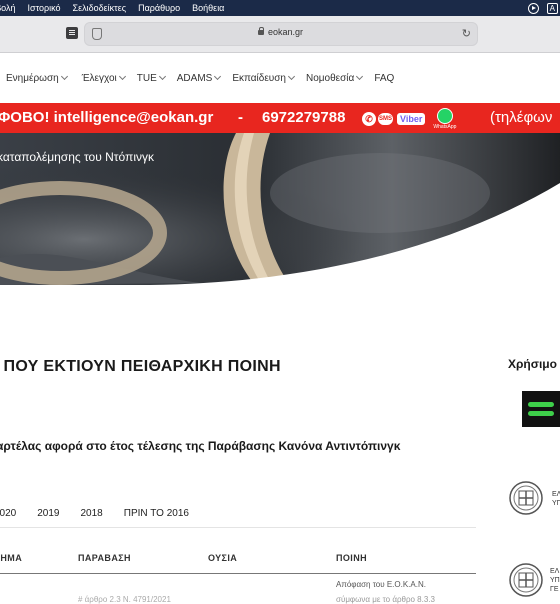  I want to click on partner-logo-green, so click(541, 409).